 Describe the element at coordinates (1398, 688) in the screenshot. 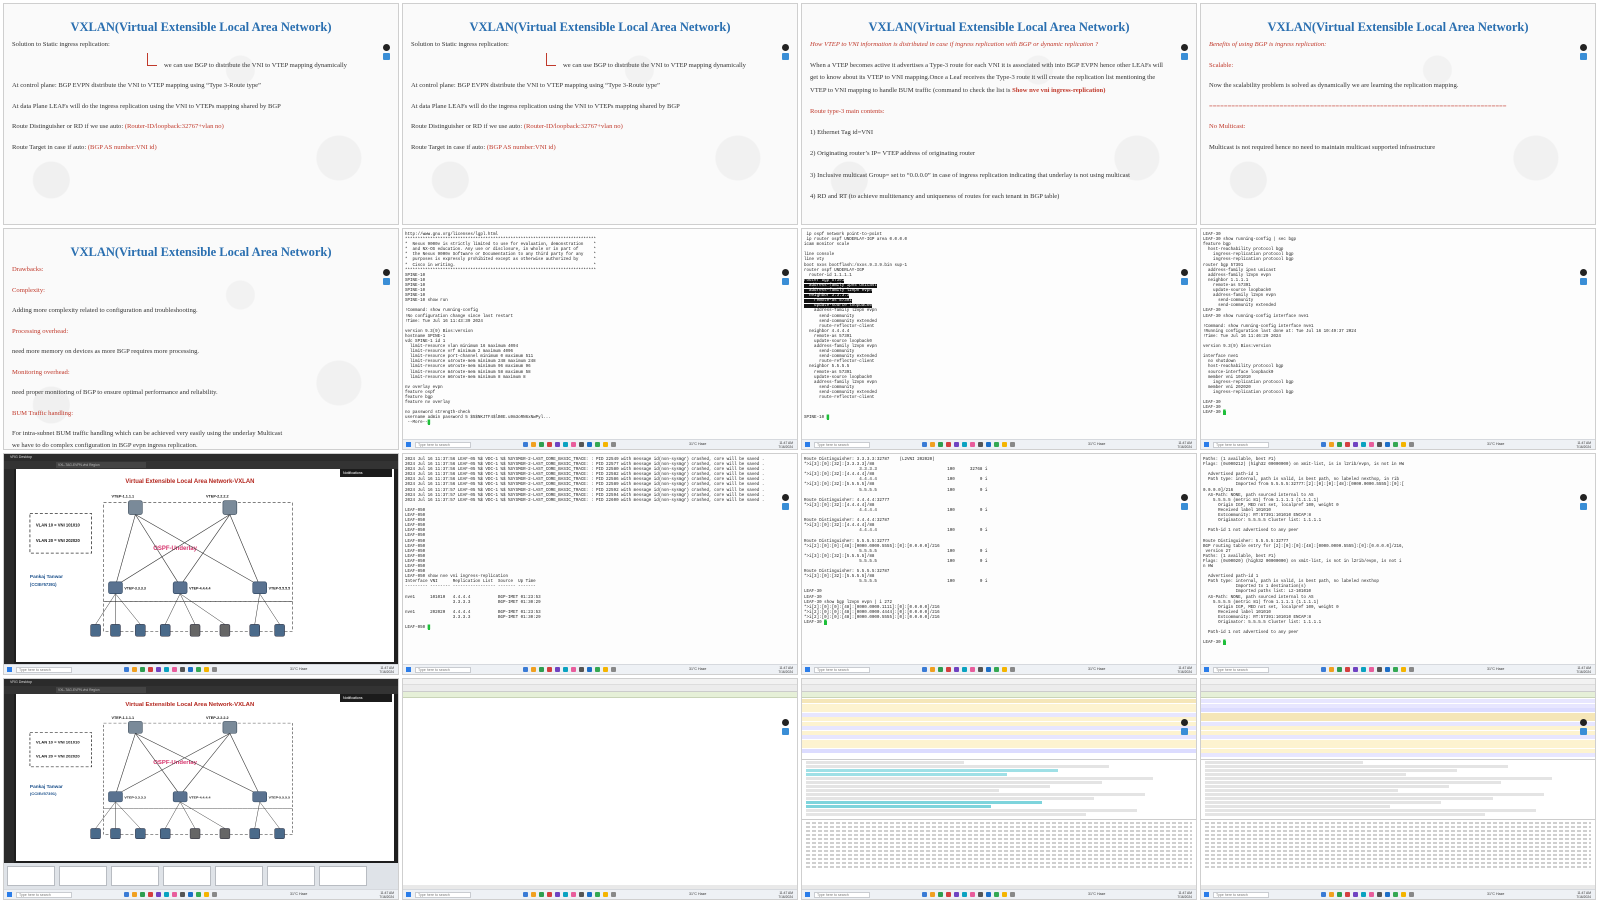

I see `wireshark-toolbar` at that location.